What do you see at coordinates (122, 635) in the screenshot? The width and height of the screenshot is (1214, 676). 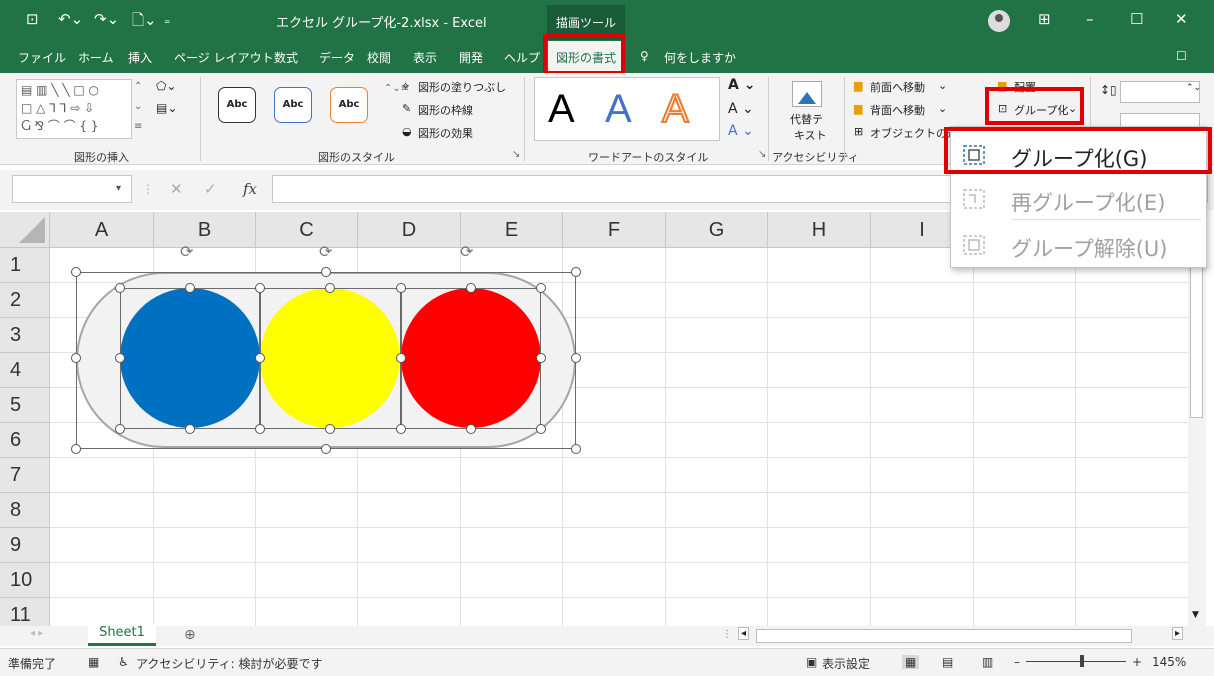 I see `sheet-tab: Sheet1` at bounding box center [122, 635].